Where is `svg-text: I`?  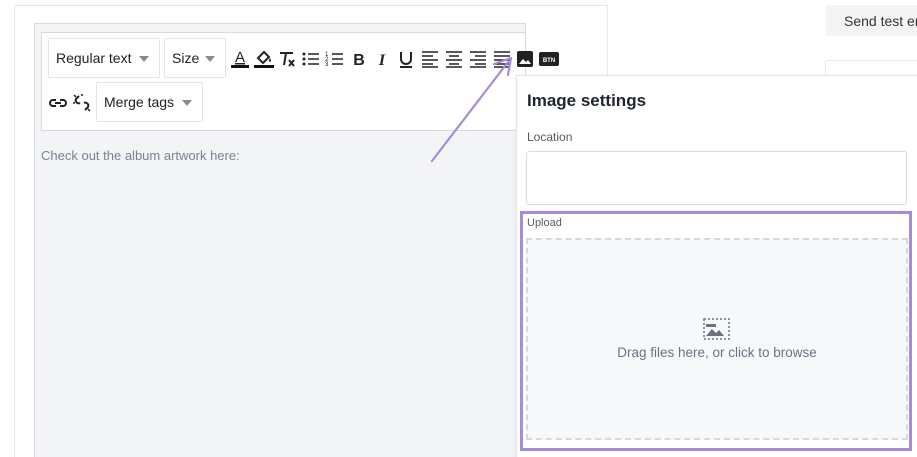 svg-text: I is located at coordinates (382, 60).